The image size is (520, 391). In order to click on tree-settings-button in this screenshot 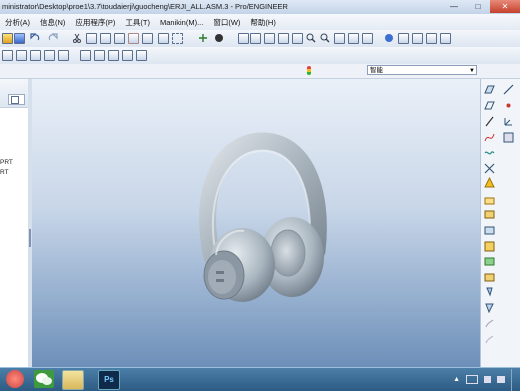, I will do `click(16, 99)`.